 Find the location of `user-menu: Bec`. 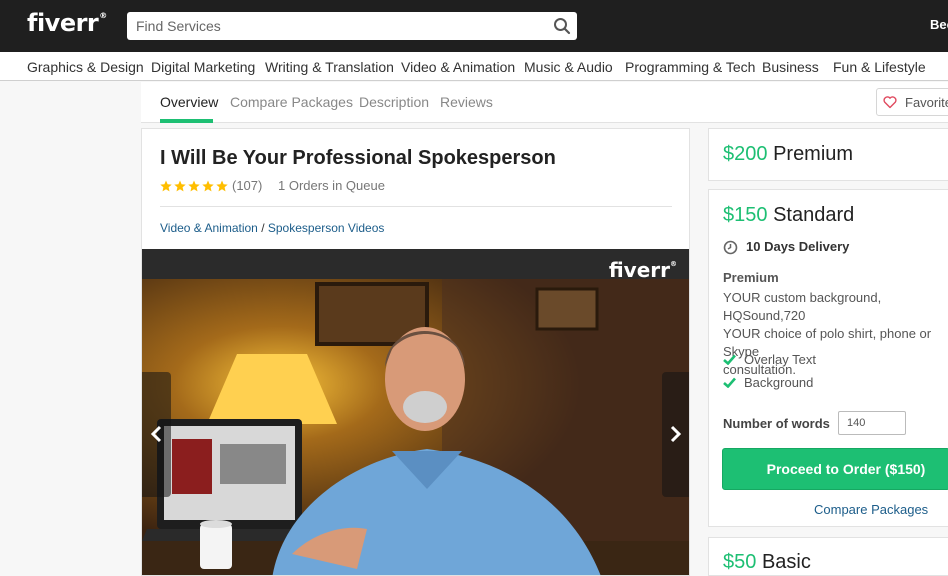

user-menu: Bec is located at coordinates (939, 24).